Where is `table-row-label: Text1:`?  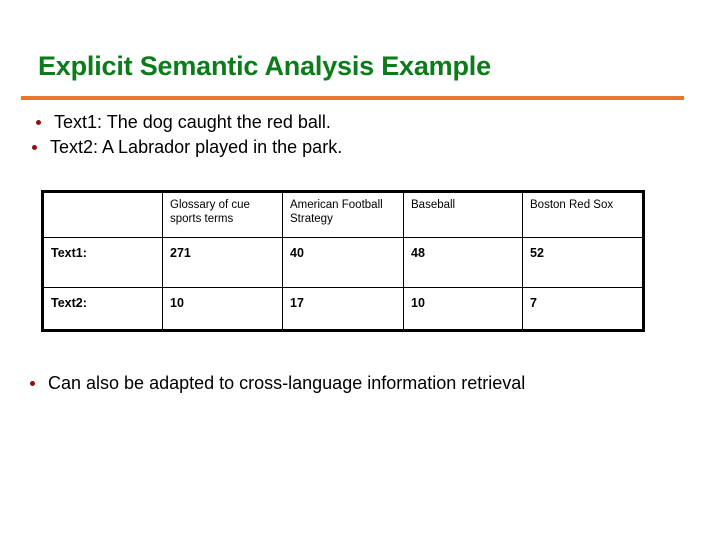 table-row-label: Text1: is located at coordinates (102, 262).